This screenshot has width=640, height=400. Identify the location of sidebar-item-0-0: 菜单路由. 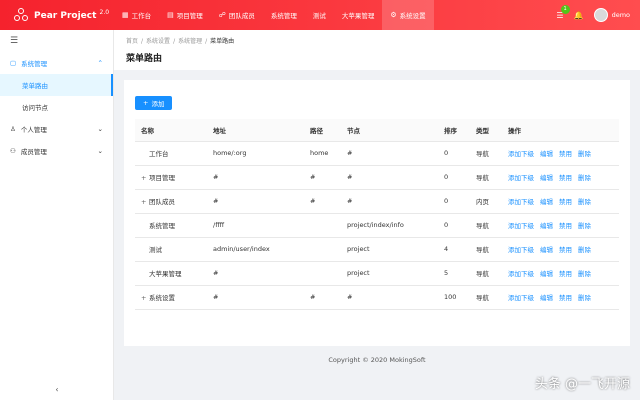
(56, 85).